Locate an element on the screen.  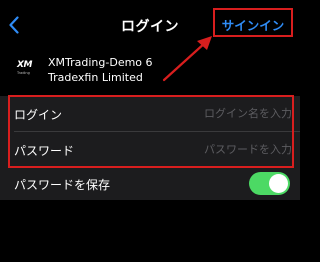
broker-logo-subtext: Trading is located at coordinates (23, 73).